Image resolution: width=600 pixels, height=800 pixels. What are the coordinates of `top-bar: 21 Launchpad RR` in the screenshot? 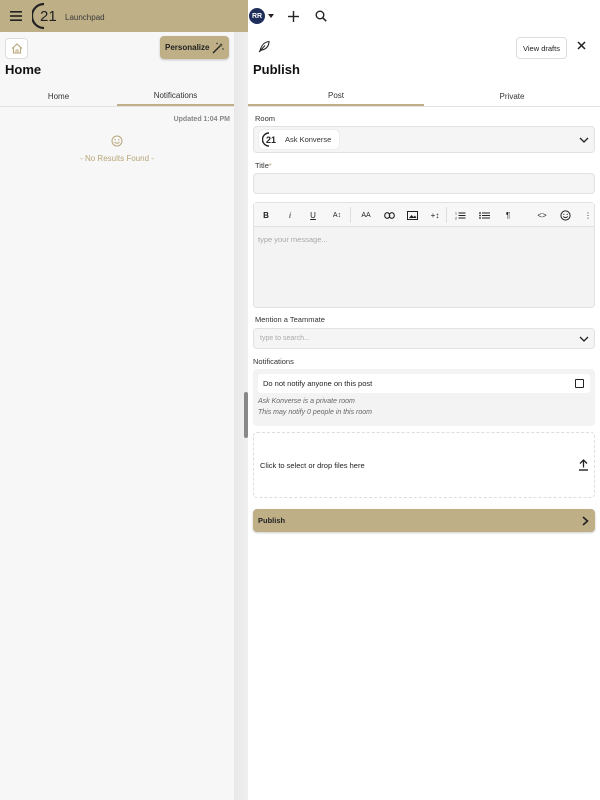 It's located at (300, 16).